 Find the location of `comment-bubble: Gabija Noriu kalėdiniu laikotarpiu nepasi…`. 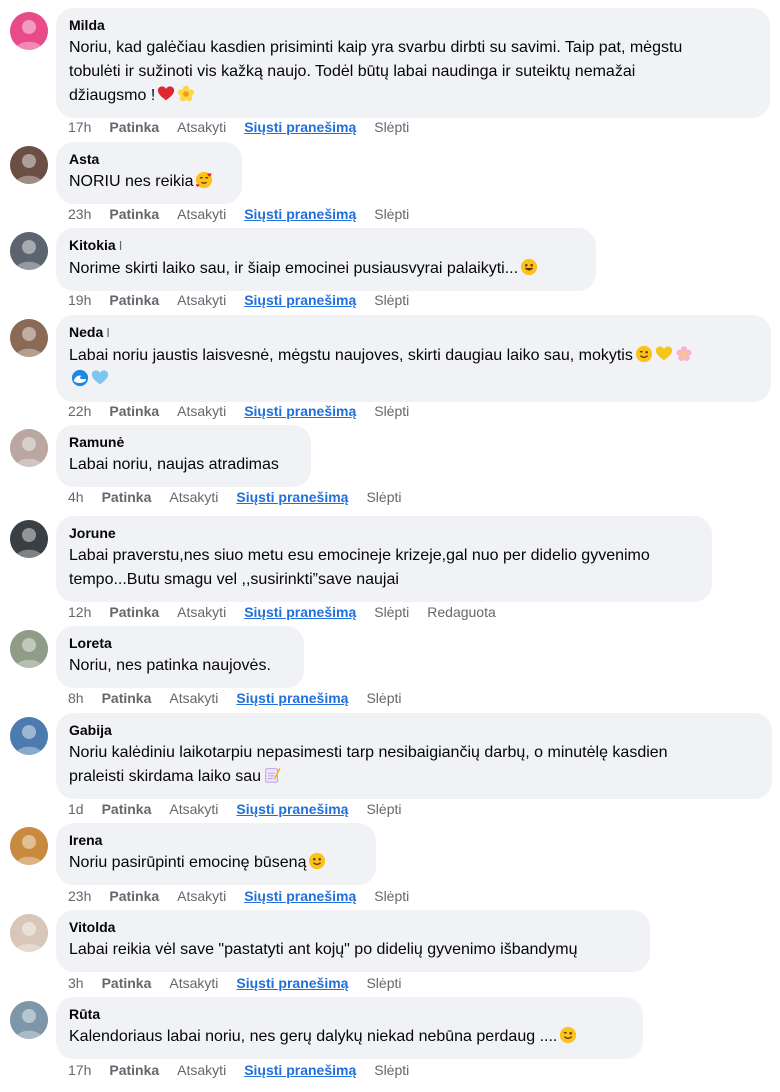

comment-bubble: Gabija Noriu kalėdiniu laikotarpiu nepasi… is located at coordinates (414, 756).